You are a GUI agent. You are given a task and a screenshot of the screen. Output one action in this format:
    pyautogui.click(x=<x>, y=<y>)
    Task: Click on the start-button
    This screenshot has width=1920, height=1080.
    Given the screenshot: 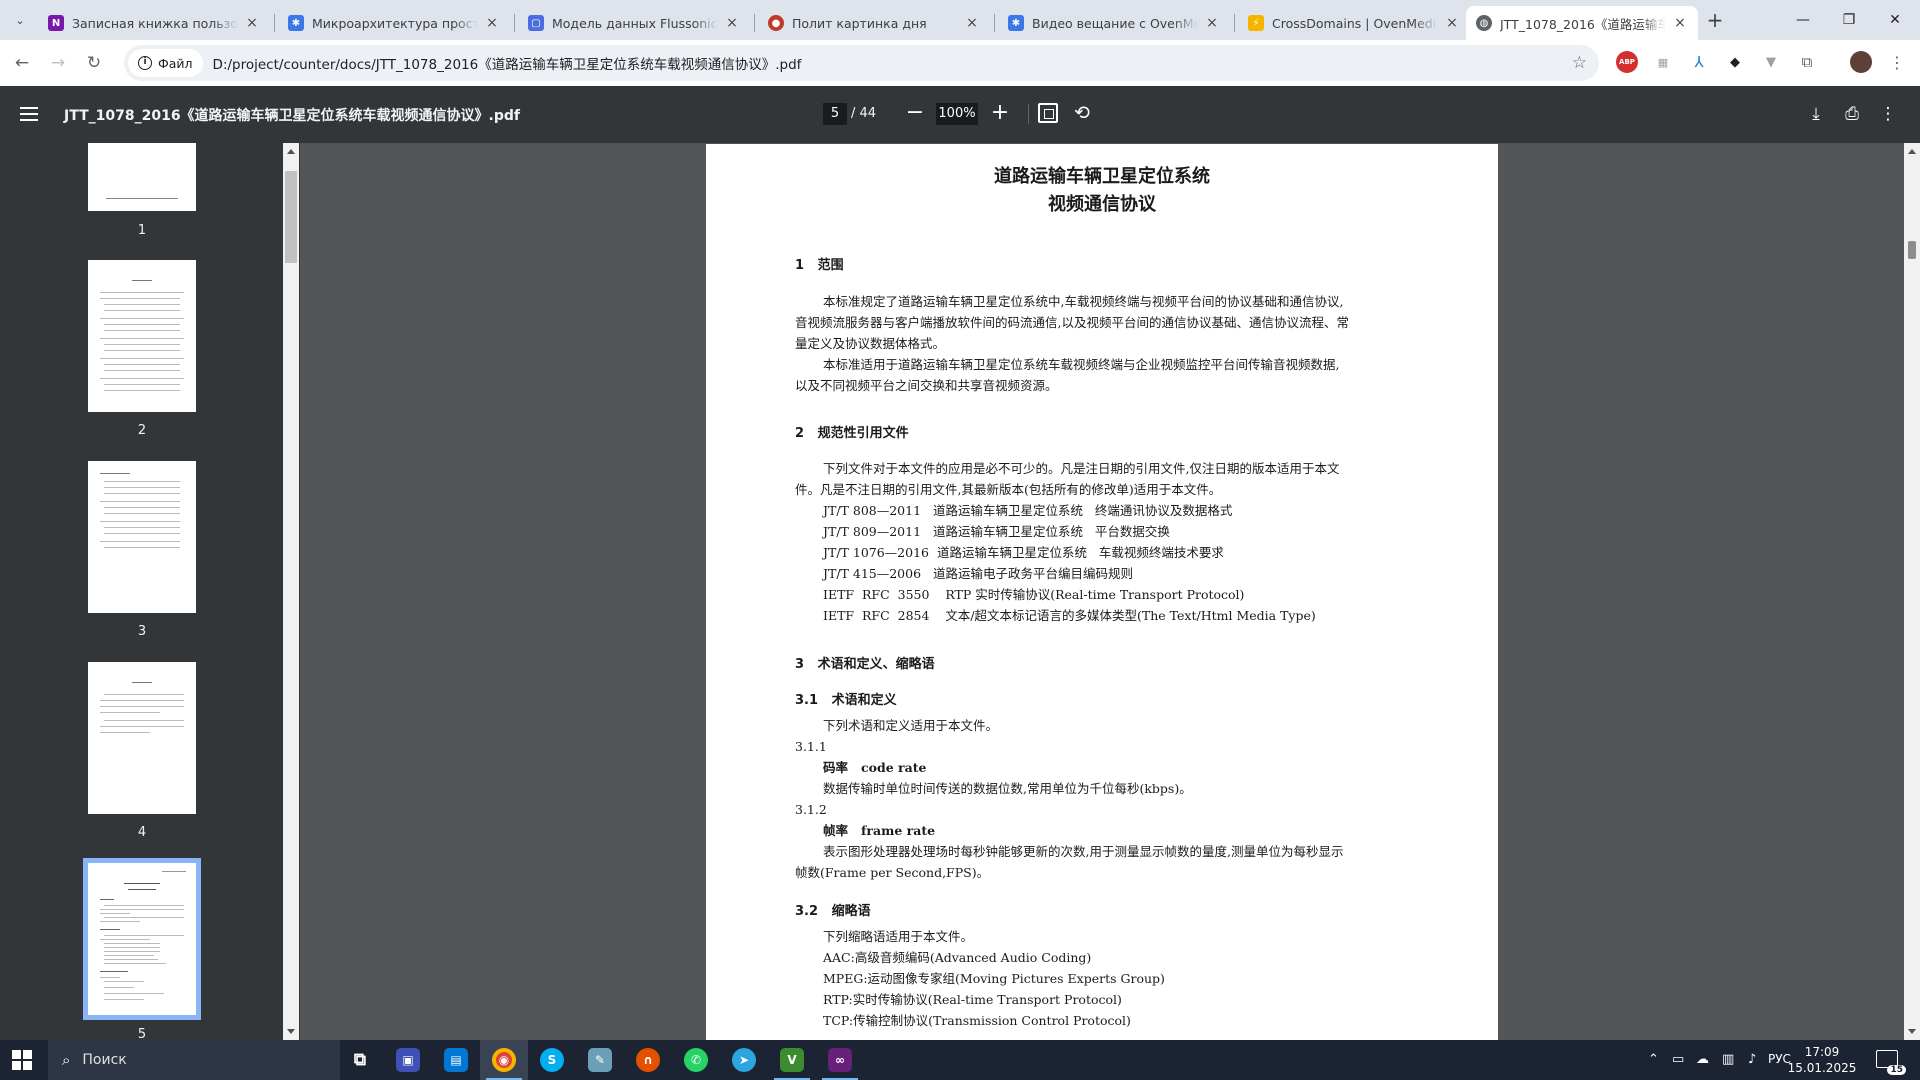 What is the action you would take?
    pyautogui.click(x=22, y=1060)
    